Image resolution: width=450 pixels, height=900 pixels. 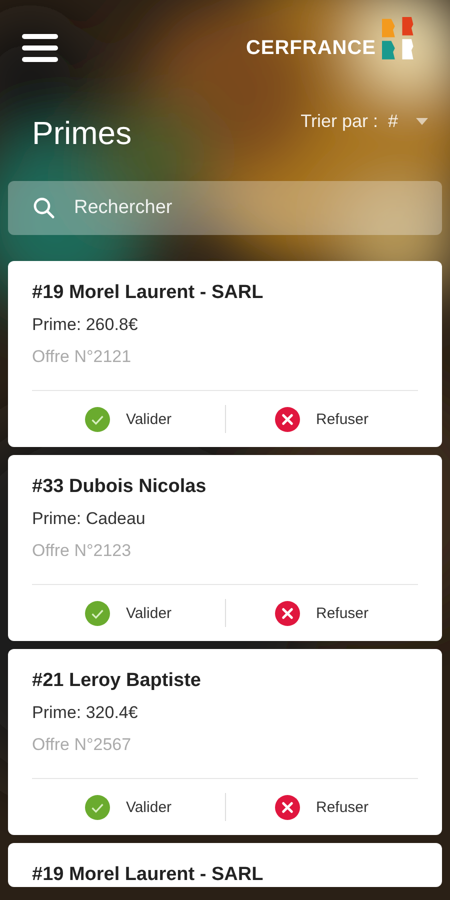 I want to click on client-name: #33 Dubois Nicolas, so click(x=120, y=487).